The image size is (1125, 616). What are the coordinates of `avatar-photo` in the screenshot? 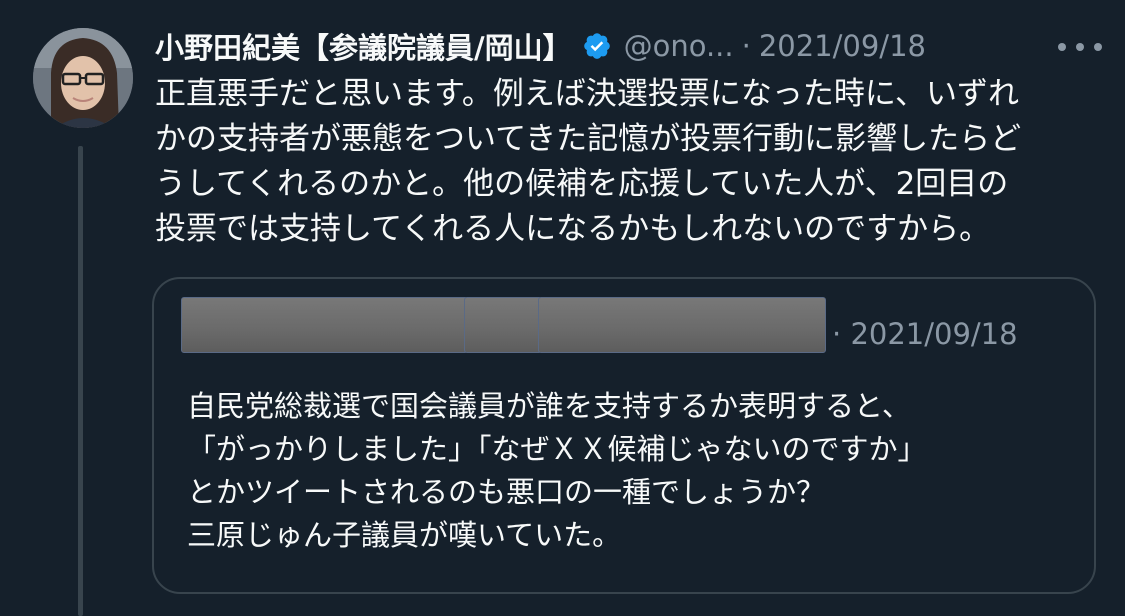 It's located at (83, 78).